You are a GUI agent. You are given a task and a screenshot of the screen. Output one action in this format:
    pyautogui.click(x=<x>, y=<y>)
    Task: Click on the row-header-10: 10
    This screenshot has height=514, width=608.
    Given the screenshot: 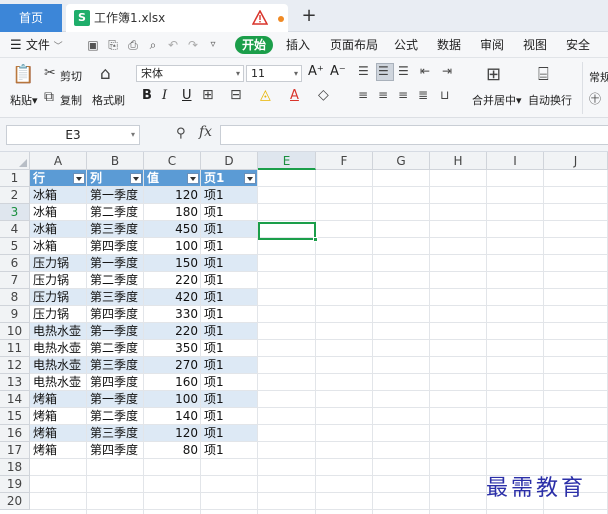 What is the action you would take?
    pyautogui.click(x=15, y=331)
    